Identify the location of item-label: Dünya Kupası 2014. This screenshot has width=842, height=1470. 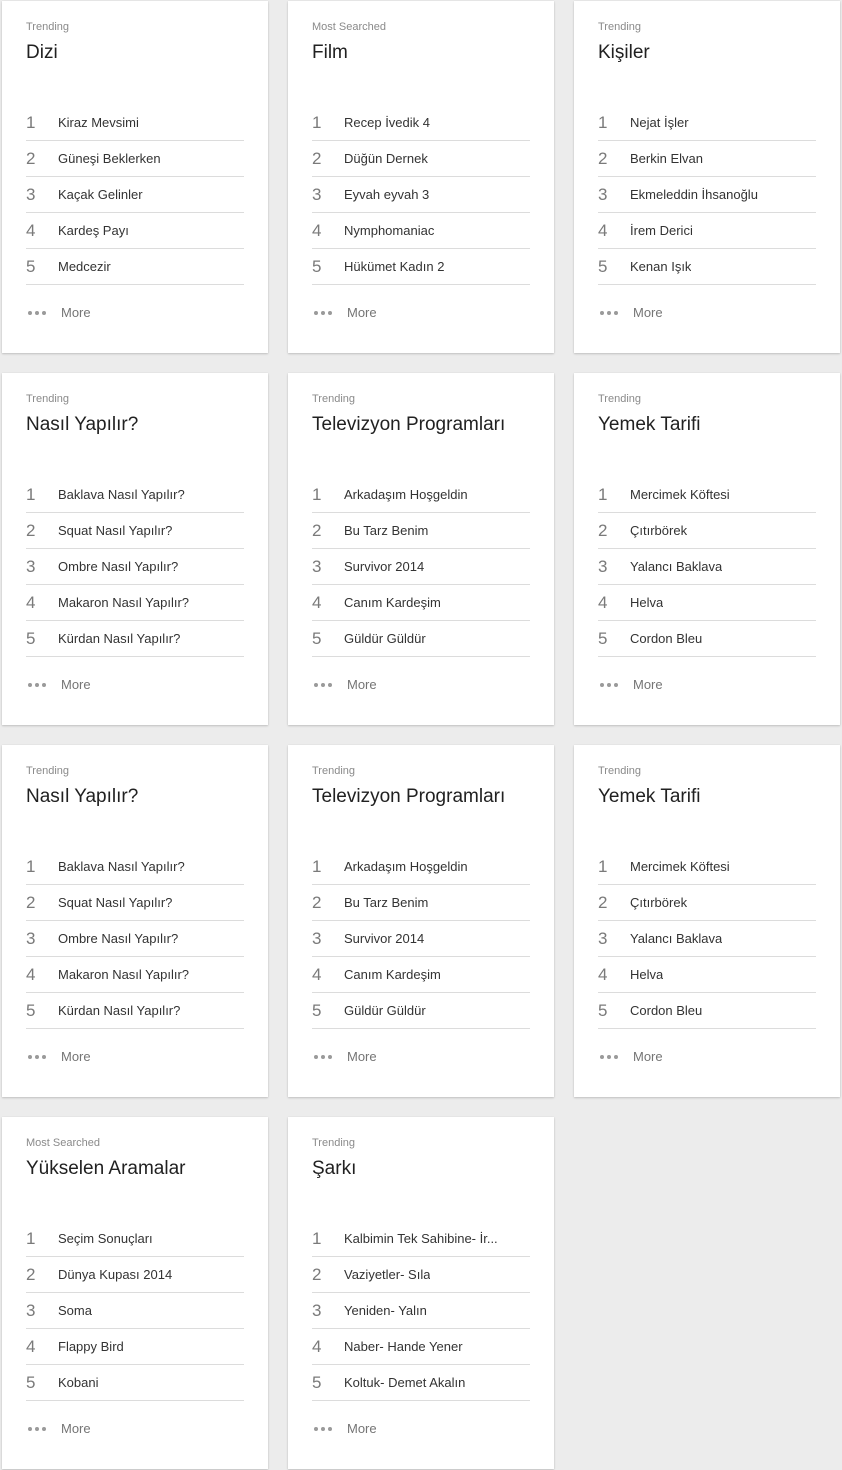
(115, 1275).